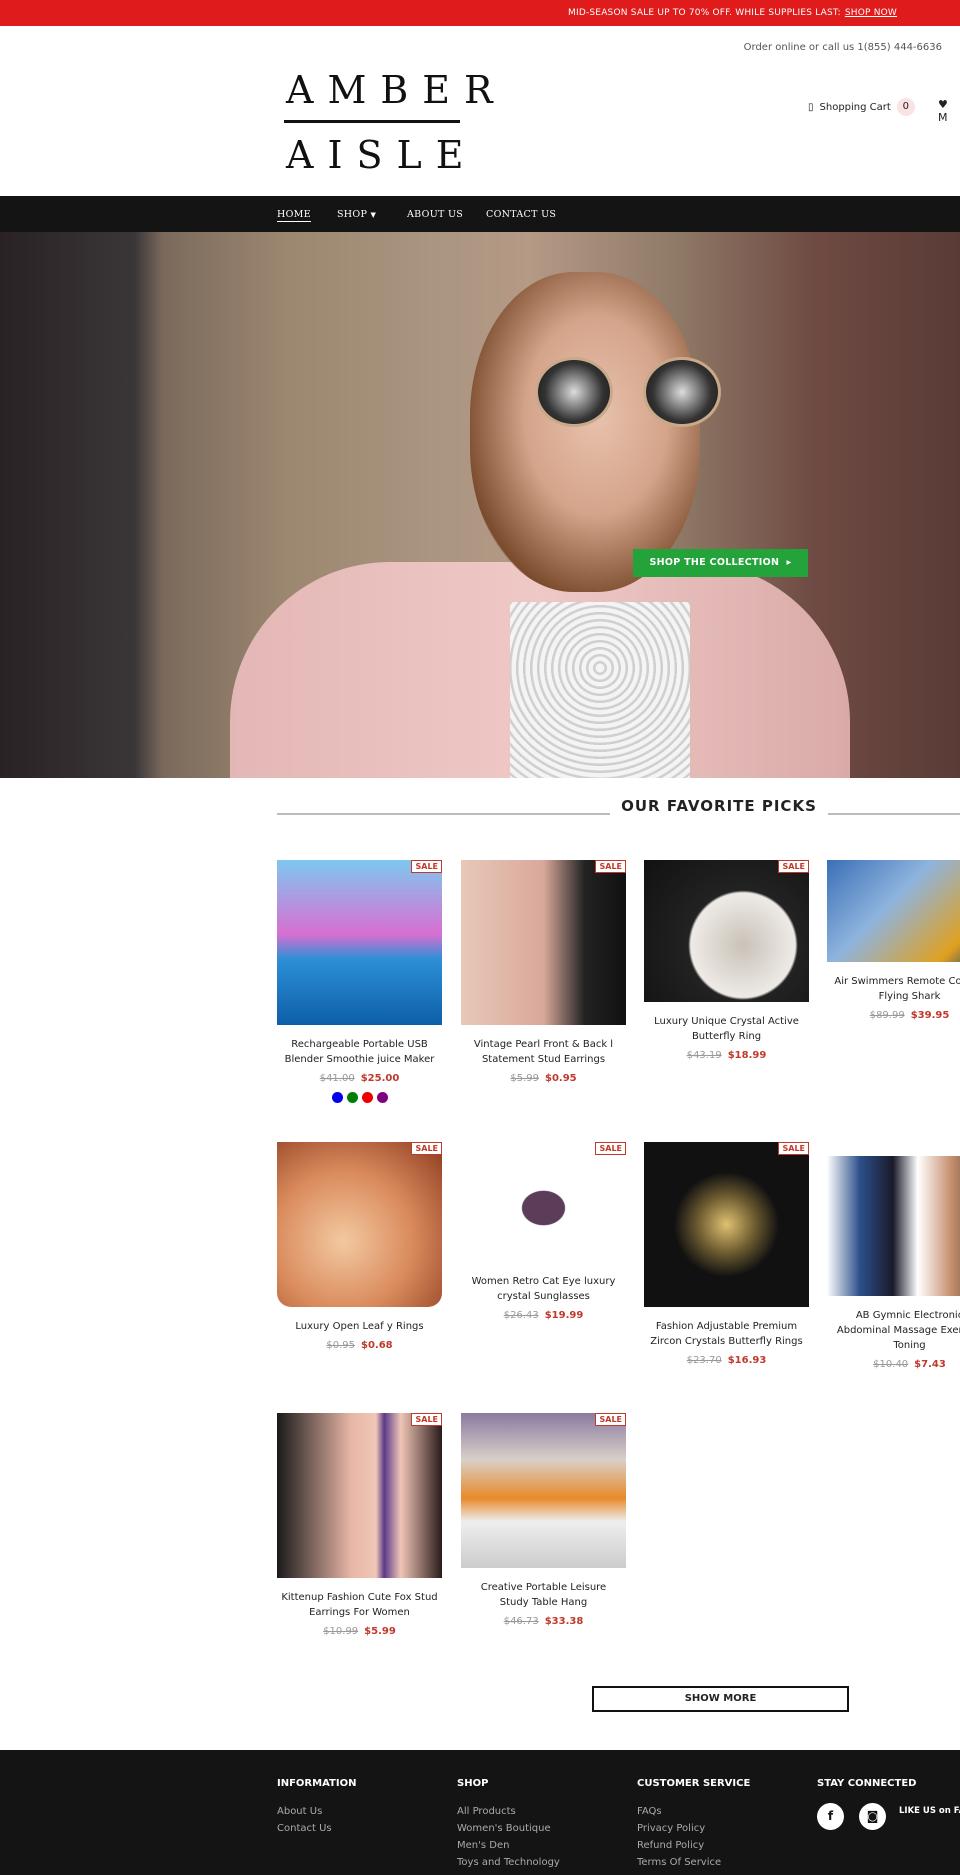  What do you see at coordinates (524, 1078) in the screenshot?
I see `original-price: $5.99` at bounding box center [524, 1078].